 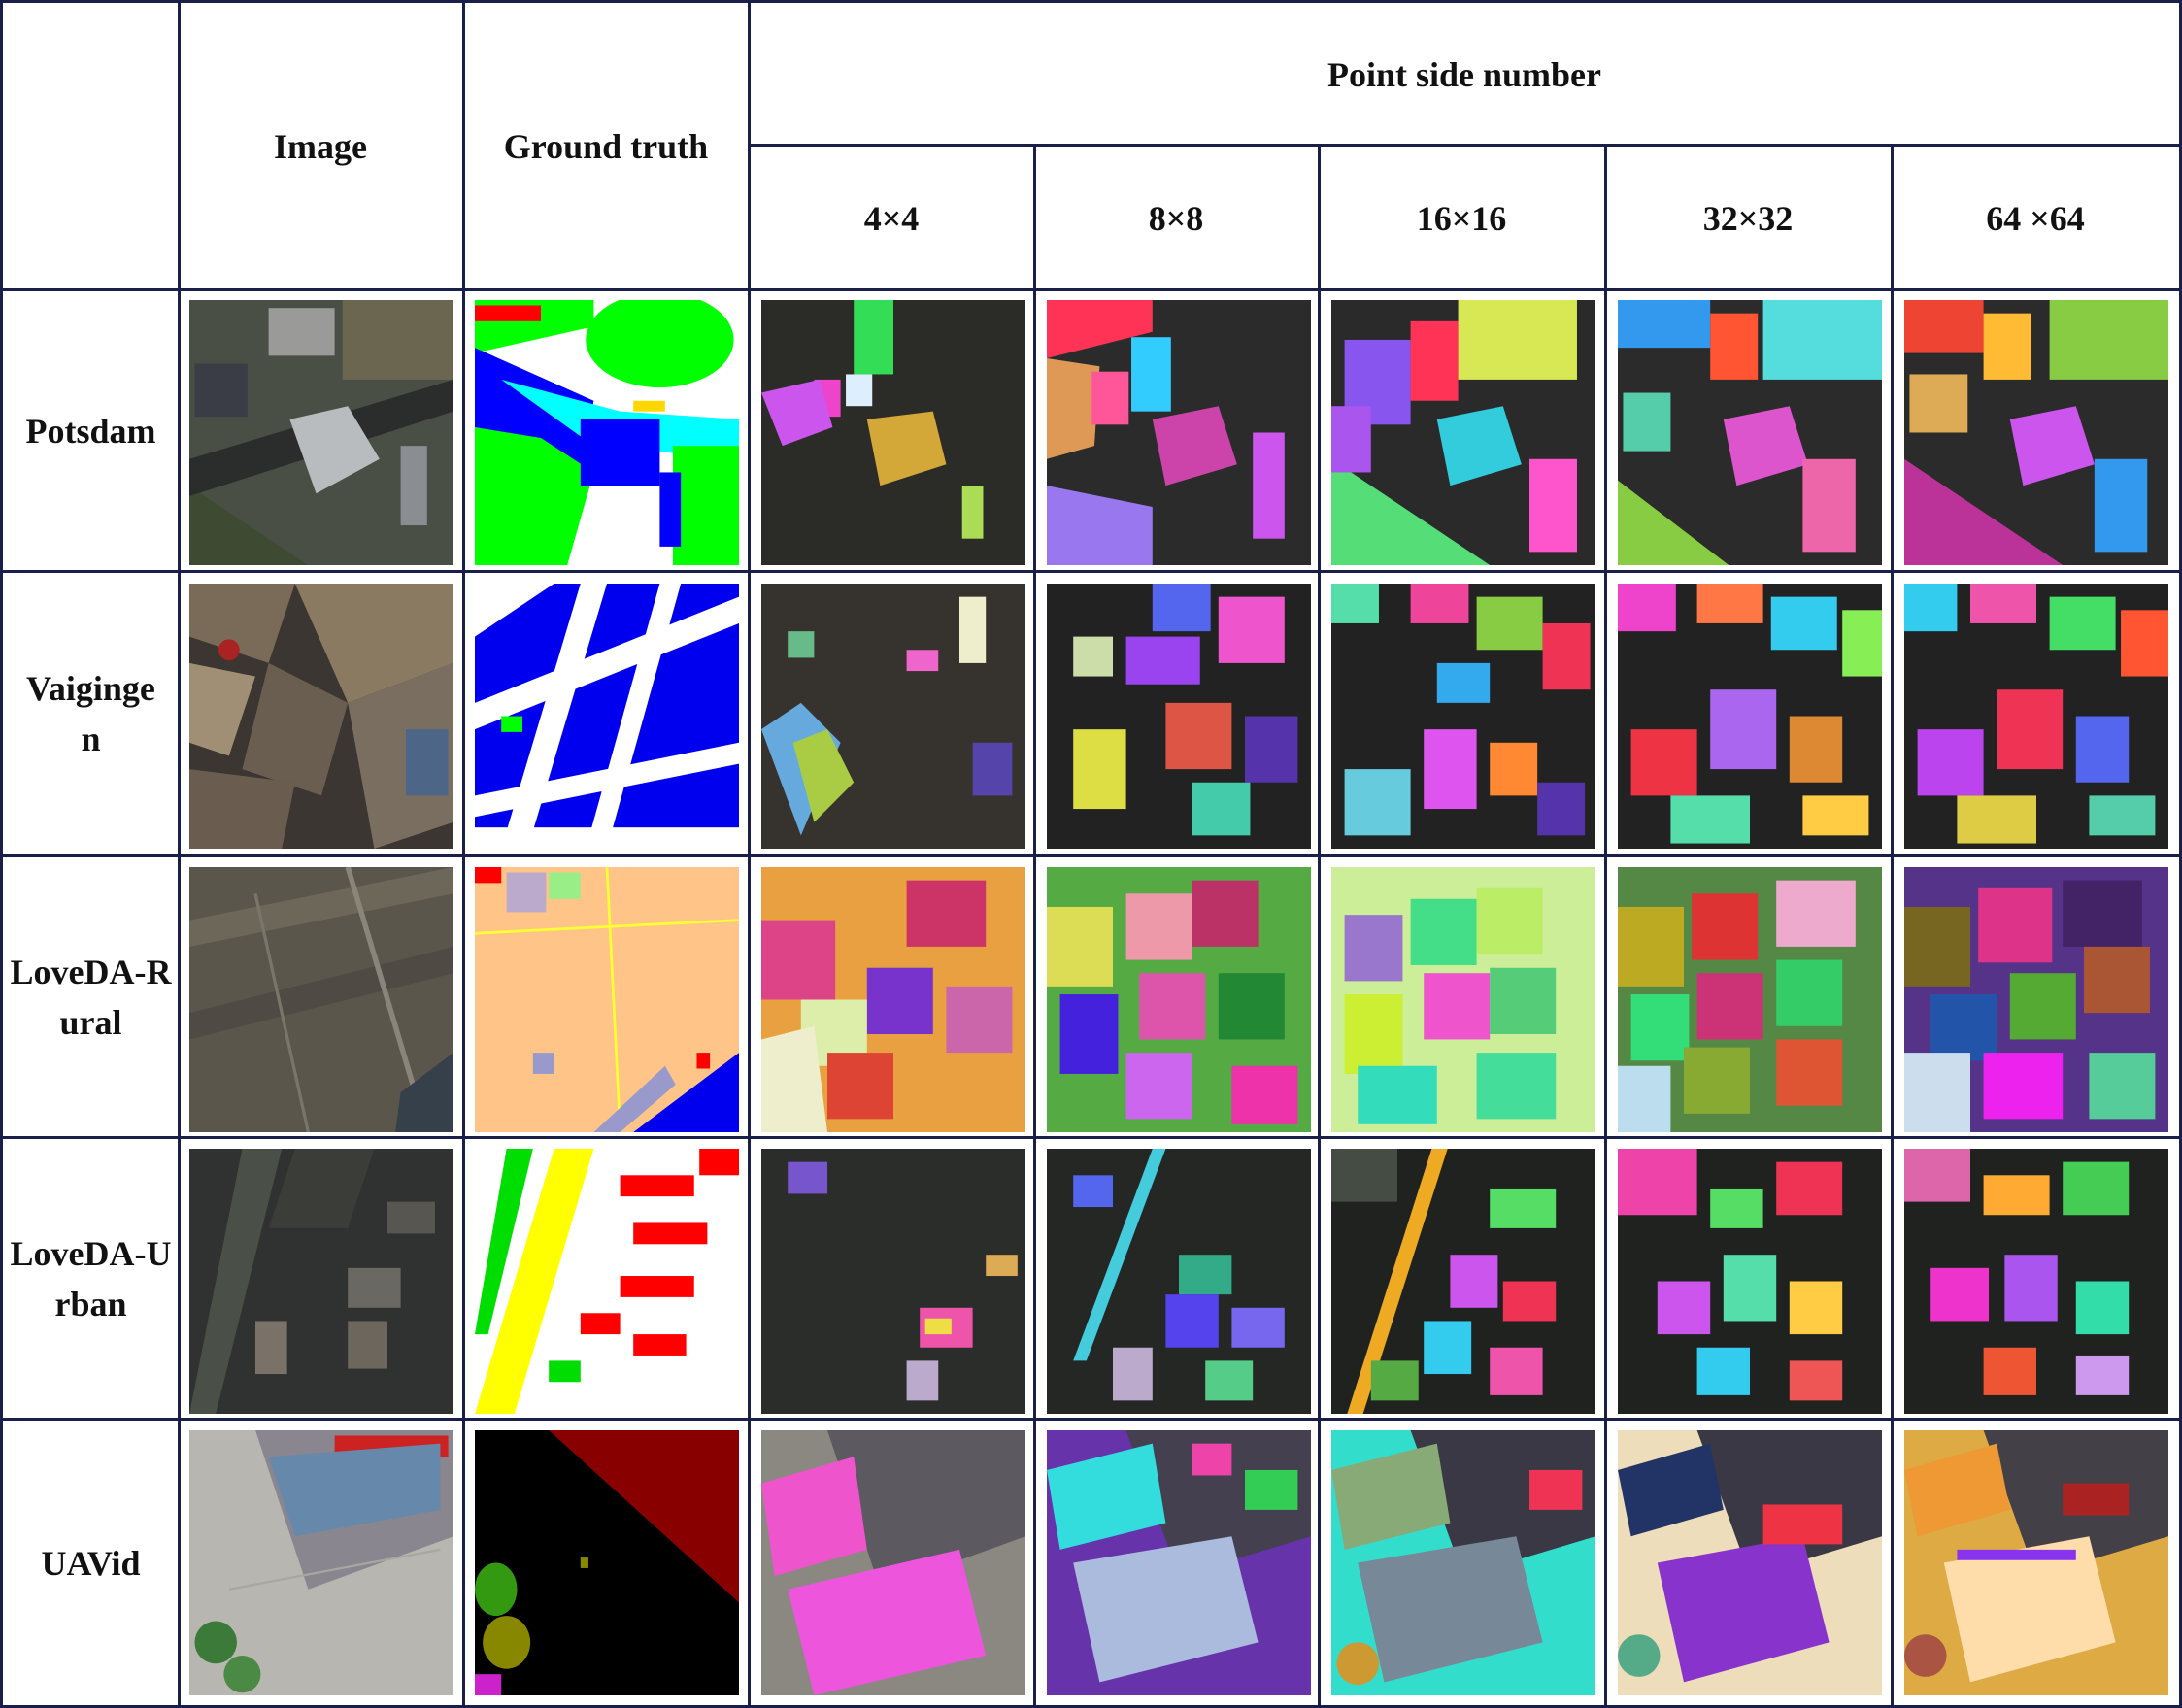 I want to click on vaihingen-16x16, so click(x=1463, y=716).